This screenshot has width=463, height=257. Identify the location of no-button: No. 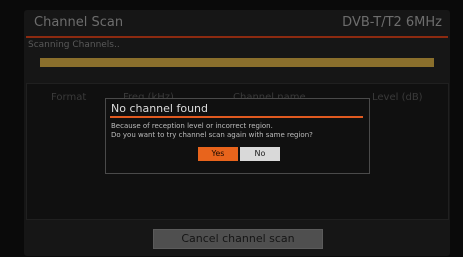
(260, 154).